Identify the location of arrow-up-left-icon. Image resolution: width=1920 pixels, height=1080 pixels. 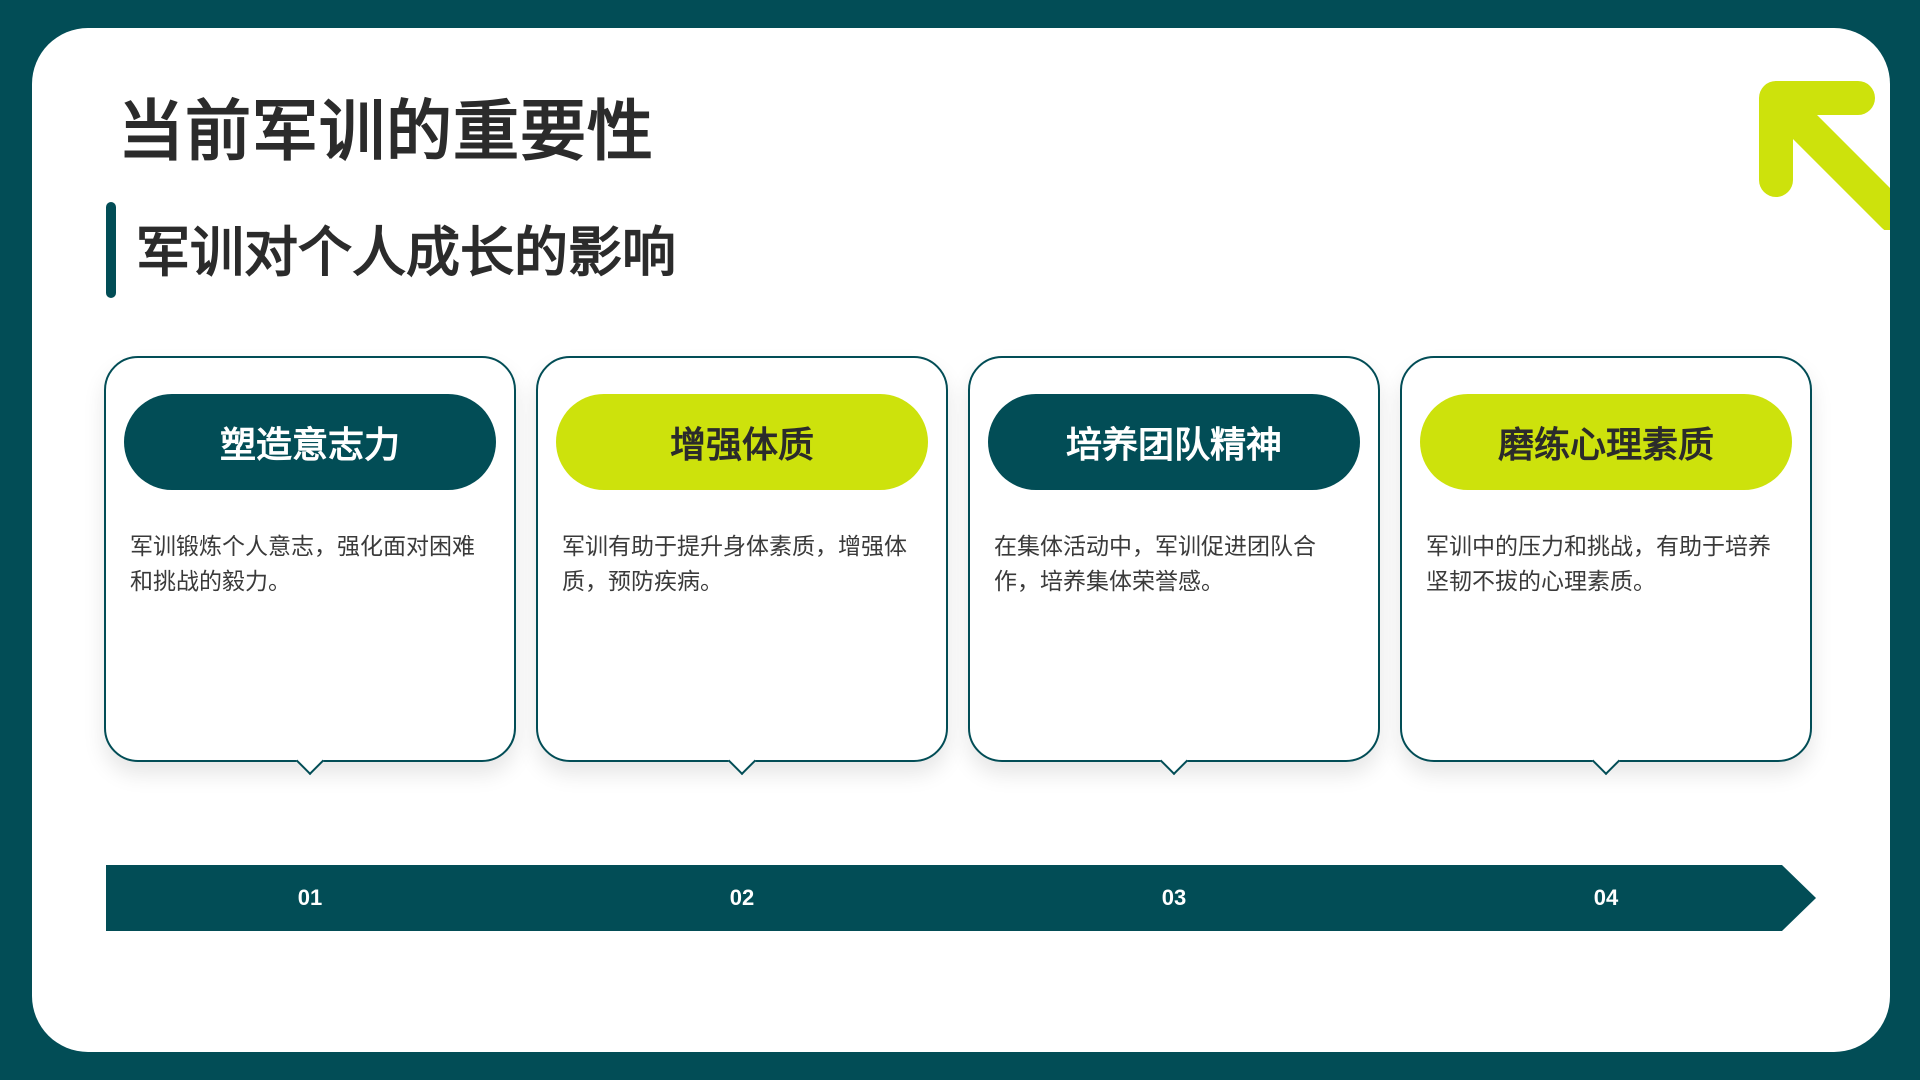
(1824, 155).